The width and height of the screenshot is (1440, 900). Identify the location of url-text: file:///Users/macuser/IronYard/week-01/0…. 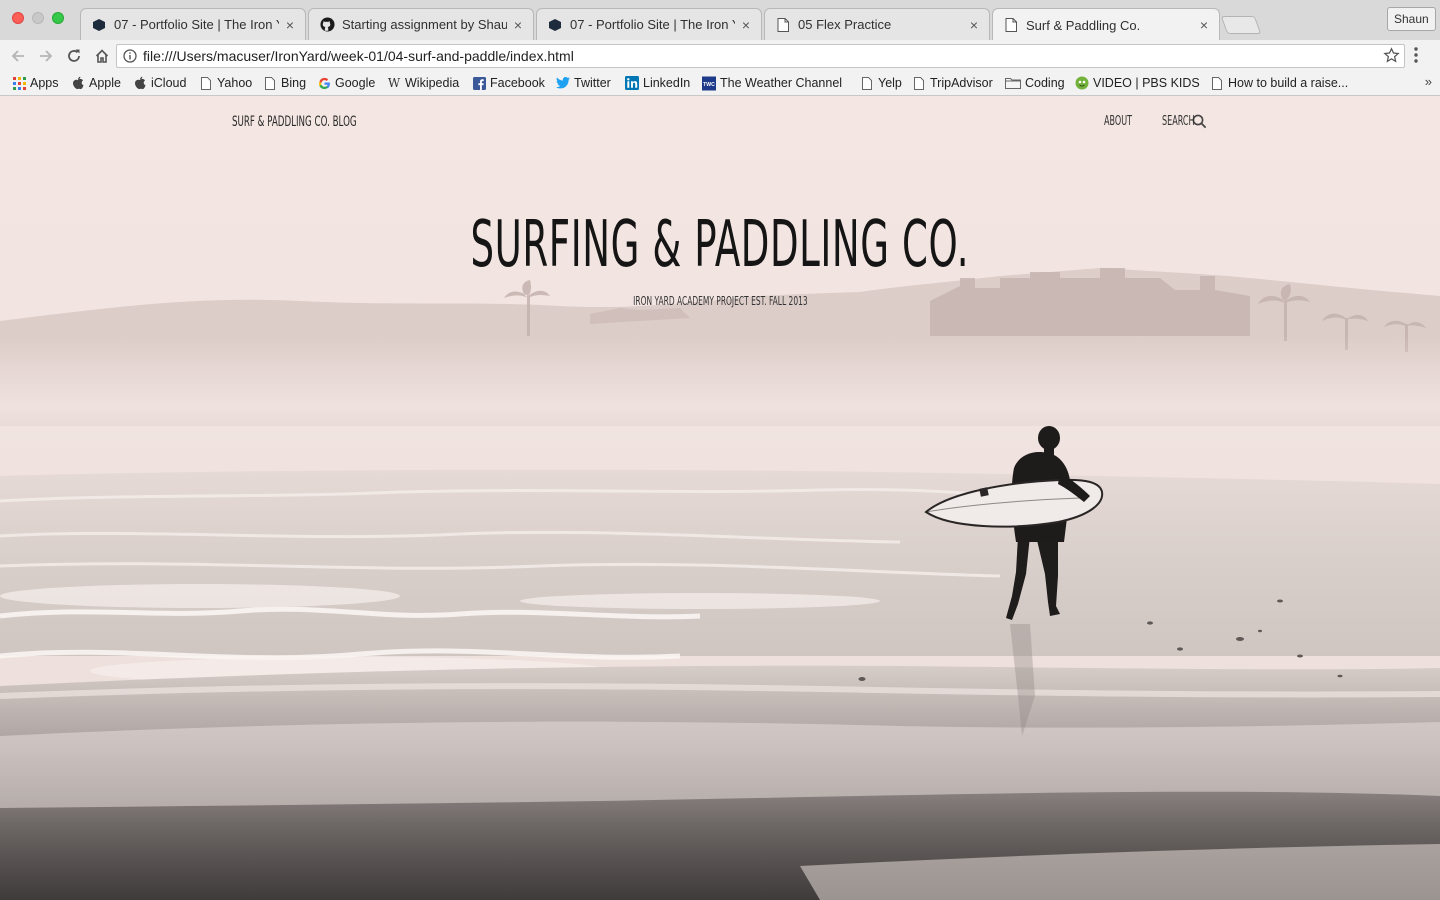
(358, 56).